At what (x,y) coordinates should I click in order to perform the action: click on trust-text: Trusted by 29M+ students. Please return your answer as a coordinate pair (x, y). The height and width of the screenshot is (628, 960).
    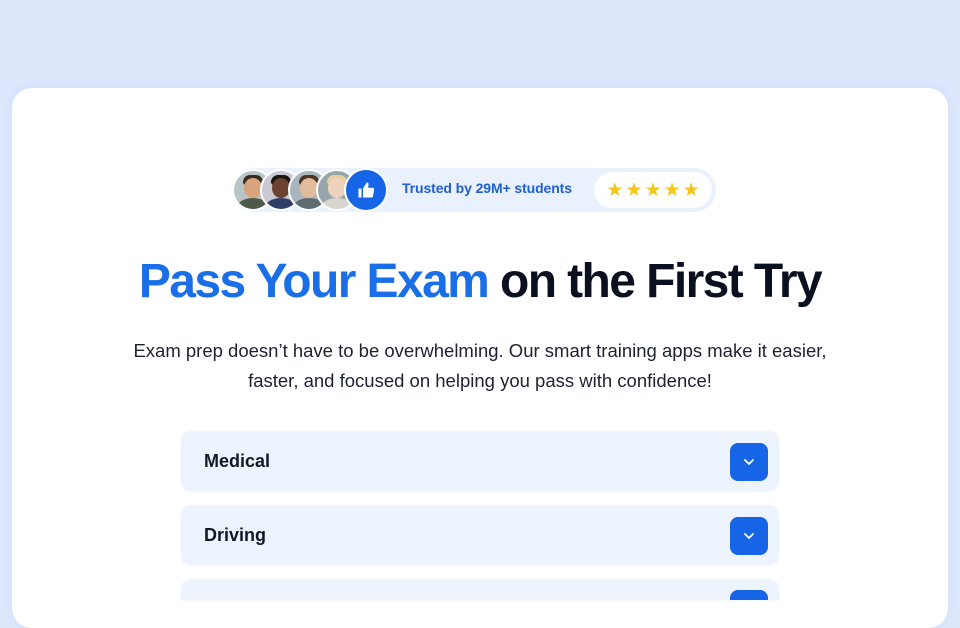
    Looking at the image, I should click on (487, 188).